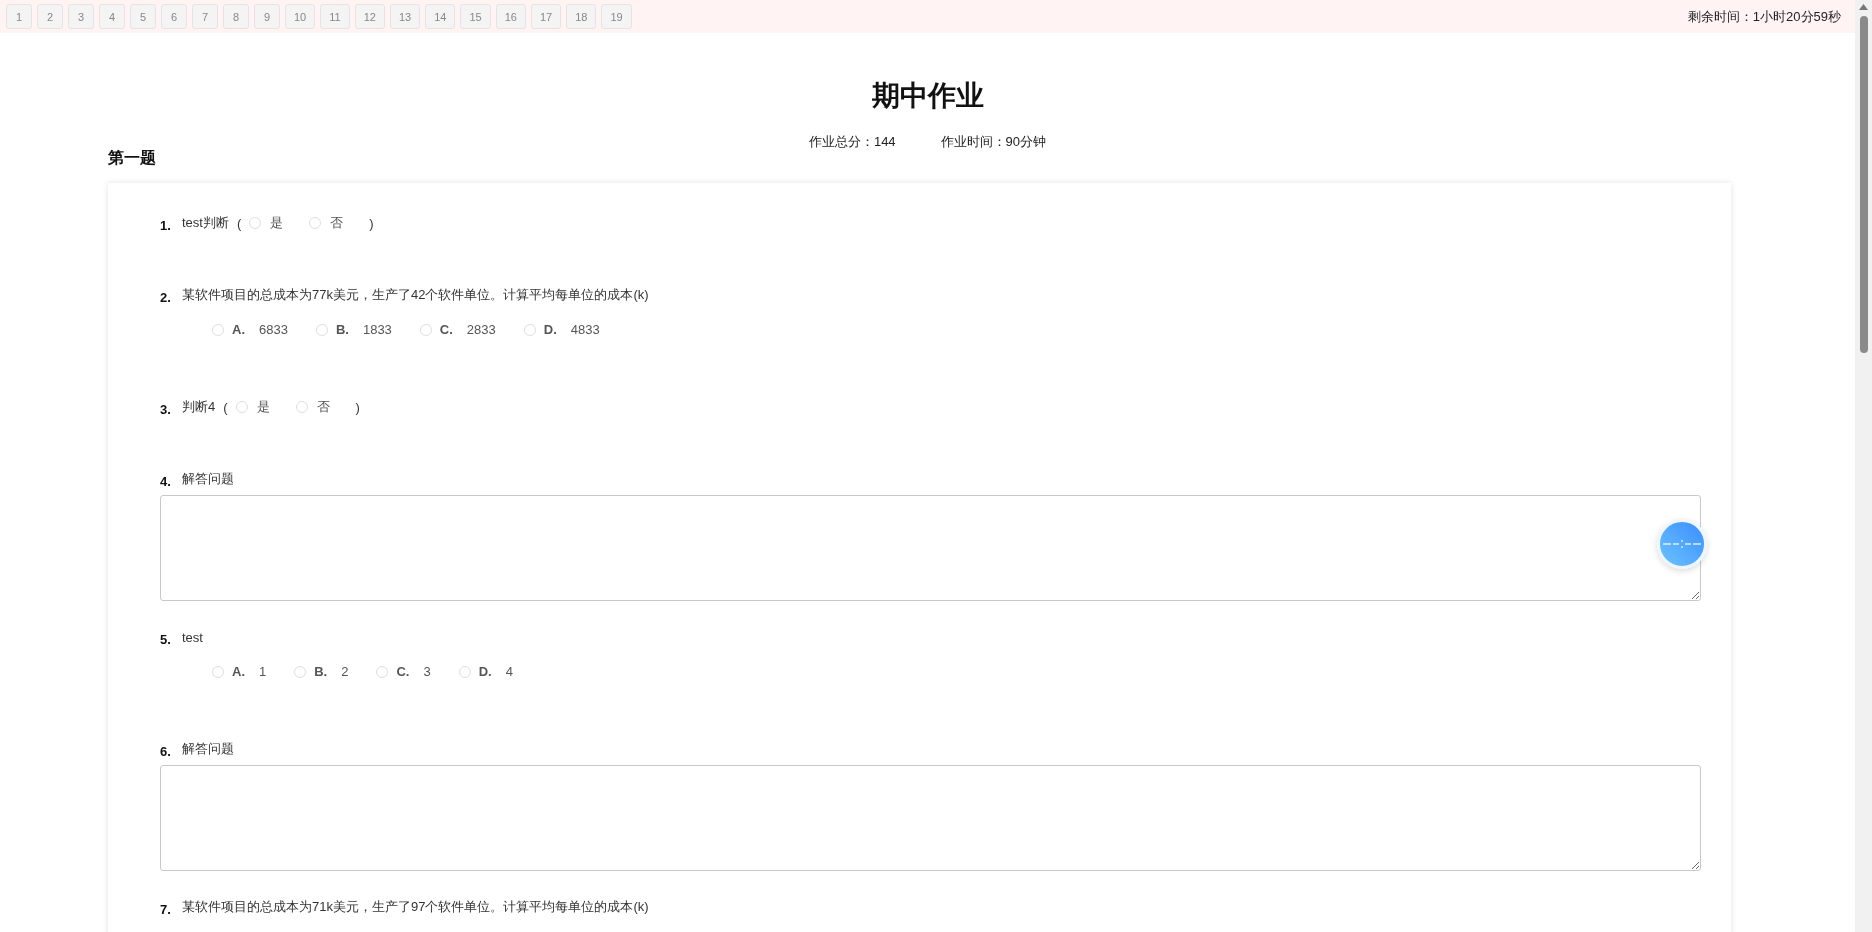  Describe the element at coordinates (1863, 466) in the screenshot. I see `scrollbar` at that location.